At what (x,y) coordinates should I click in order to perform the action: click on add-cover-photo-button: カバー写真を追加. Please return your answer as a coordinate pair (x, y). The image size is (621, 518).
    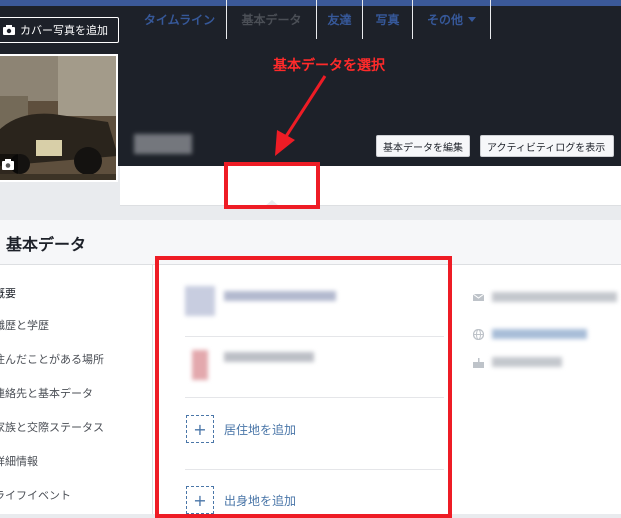
    Looking at the image, I should click on (59, 30).